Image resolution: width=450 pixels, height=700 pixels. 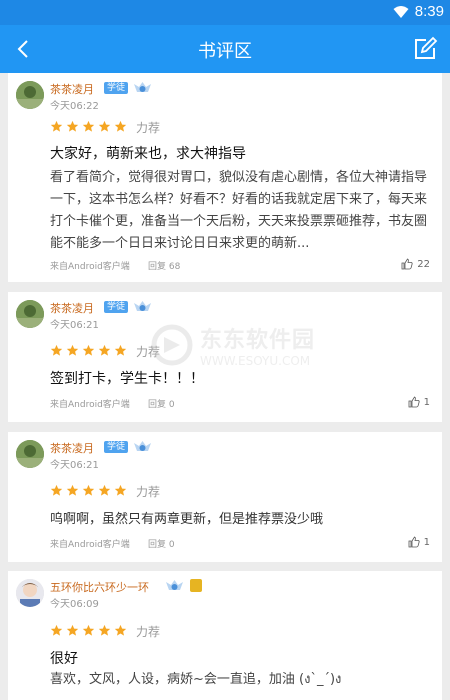 What do you see at coordinates (172, 345) in the screenshot?
I see `watermark-logo-icon` at bounding box center [172, 345].